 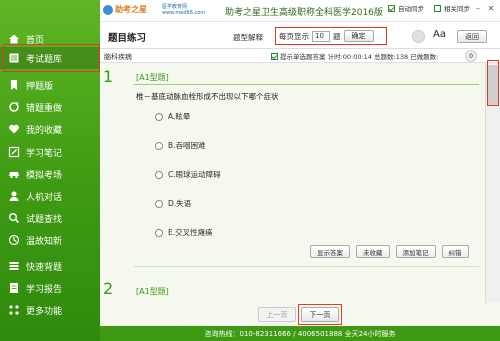 I want to click on show-answer-hint-checkbox, so click(x=274, y=56).